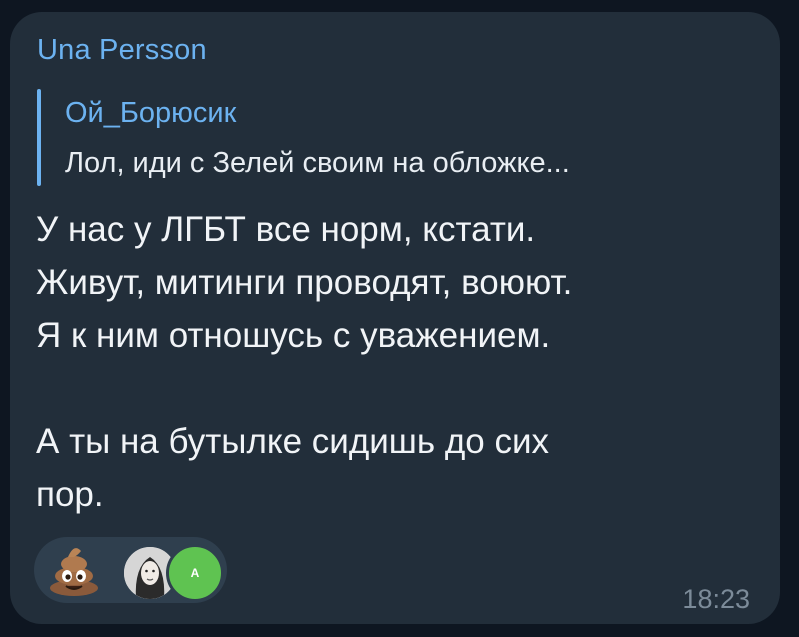 This screenshot has width=799, height=637. Describe the element at coordinates (39, 137) in the screenshot. I see `reply-bar` at that location.